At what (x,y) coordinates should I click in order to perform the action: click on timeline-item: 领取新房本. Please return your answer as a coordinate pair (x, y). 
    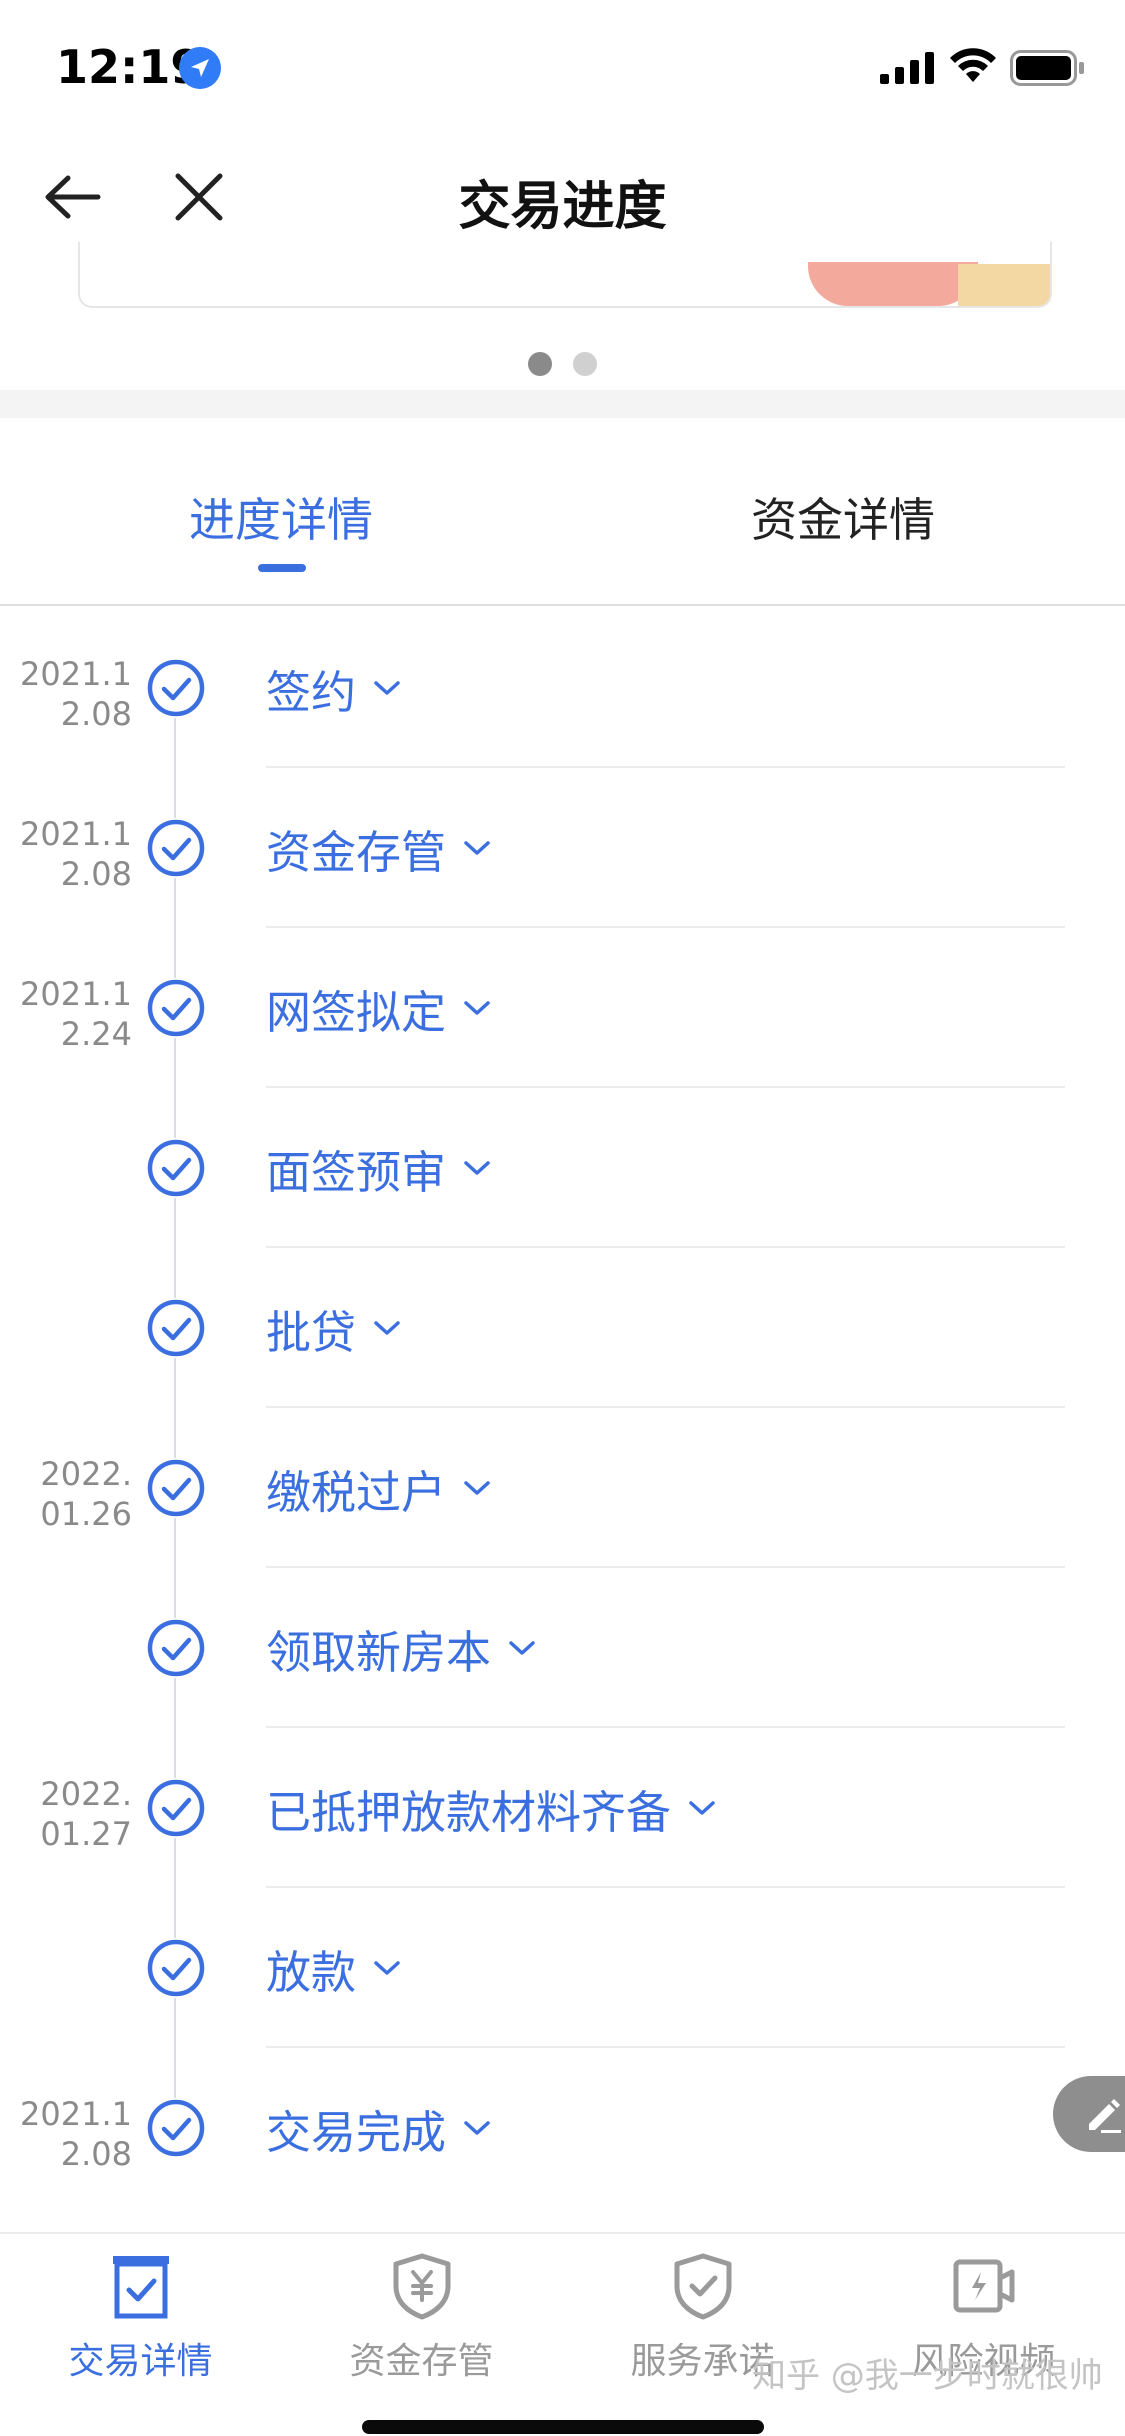
    Looking at the image, I should click on (562, 1648).